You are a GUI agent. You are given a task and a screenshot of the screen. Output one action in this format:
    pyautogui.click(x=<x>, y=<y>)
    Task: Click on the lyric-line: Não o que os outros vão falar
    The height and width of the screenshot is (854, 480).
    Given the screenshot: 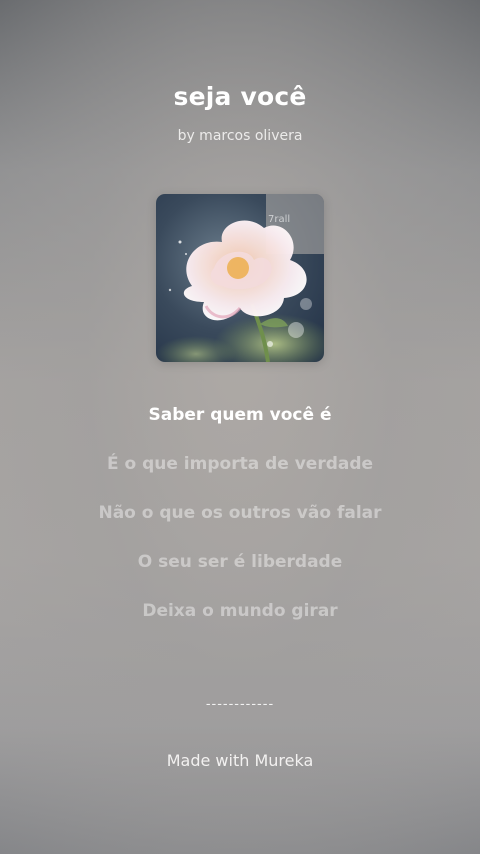 What is the action you would take?
    pyautogui.click(x=240, y=525)
    